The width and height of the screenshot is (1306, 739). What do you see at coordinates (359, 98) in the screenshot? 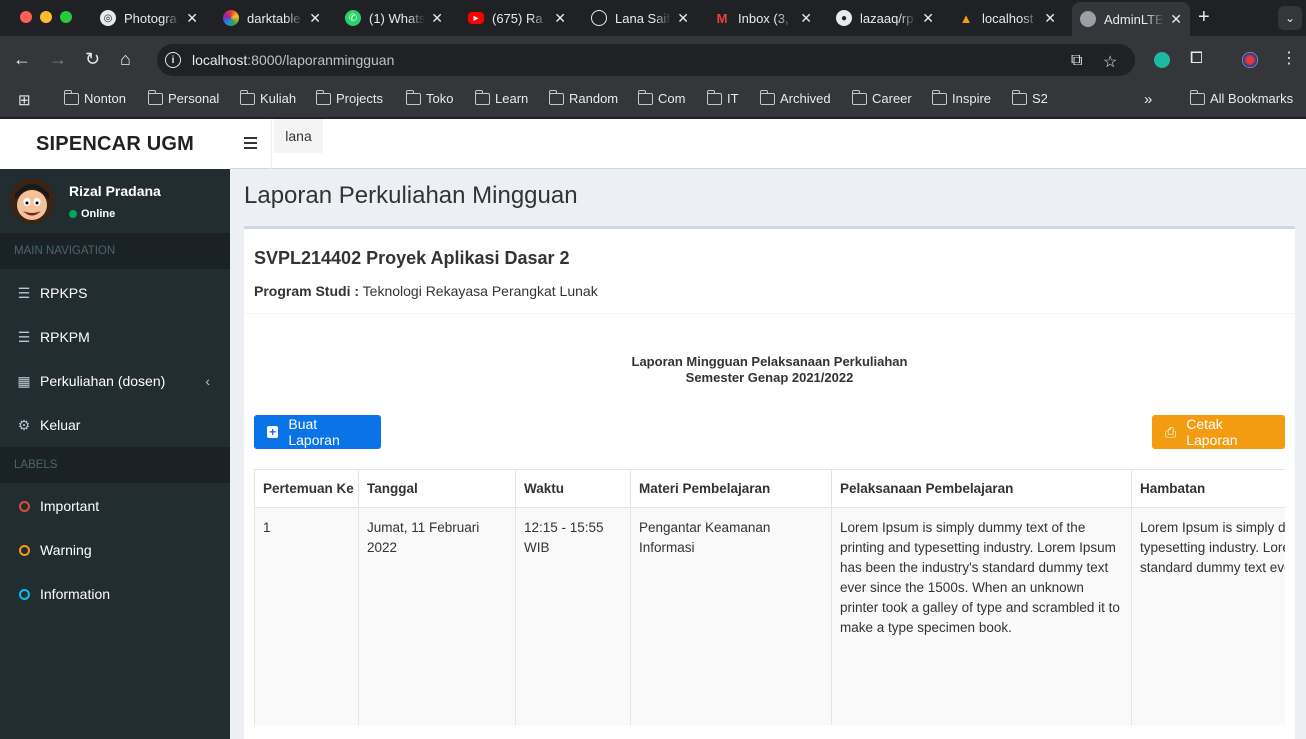
I see `bookmark-label: Projects` at bounding box center [359, 98].